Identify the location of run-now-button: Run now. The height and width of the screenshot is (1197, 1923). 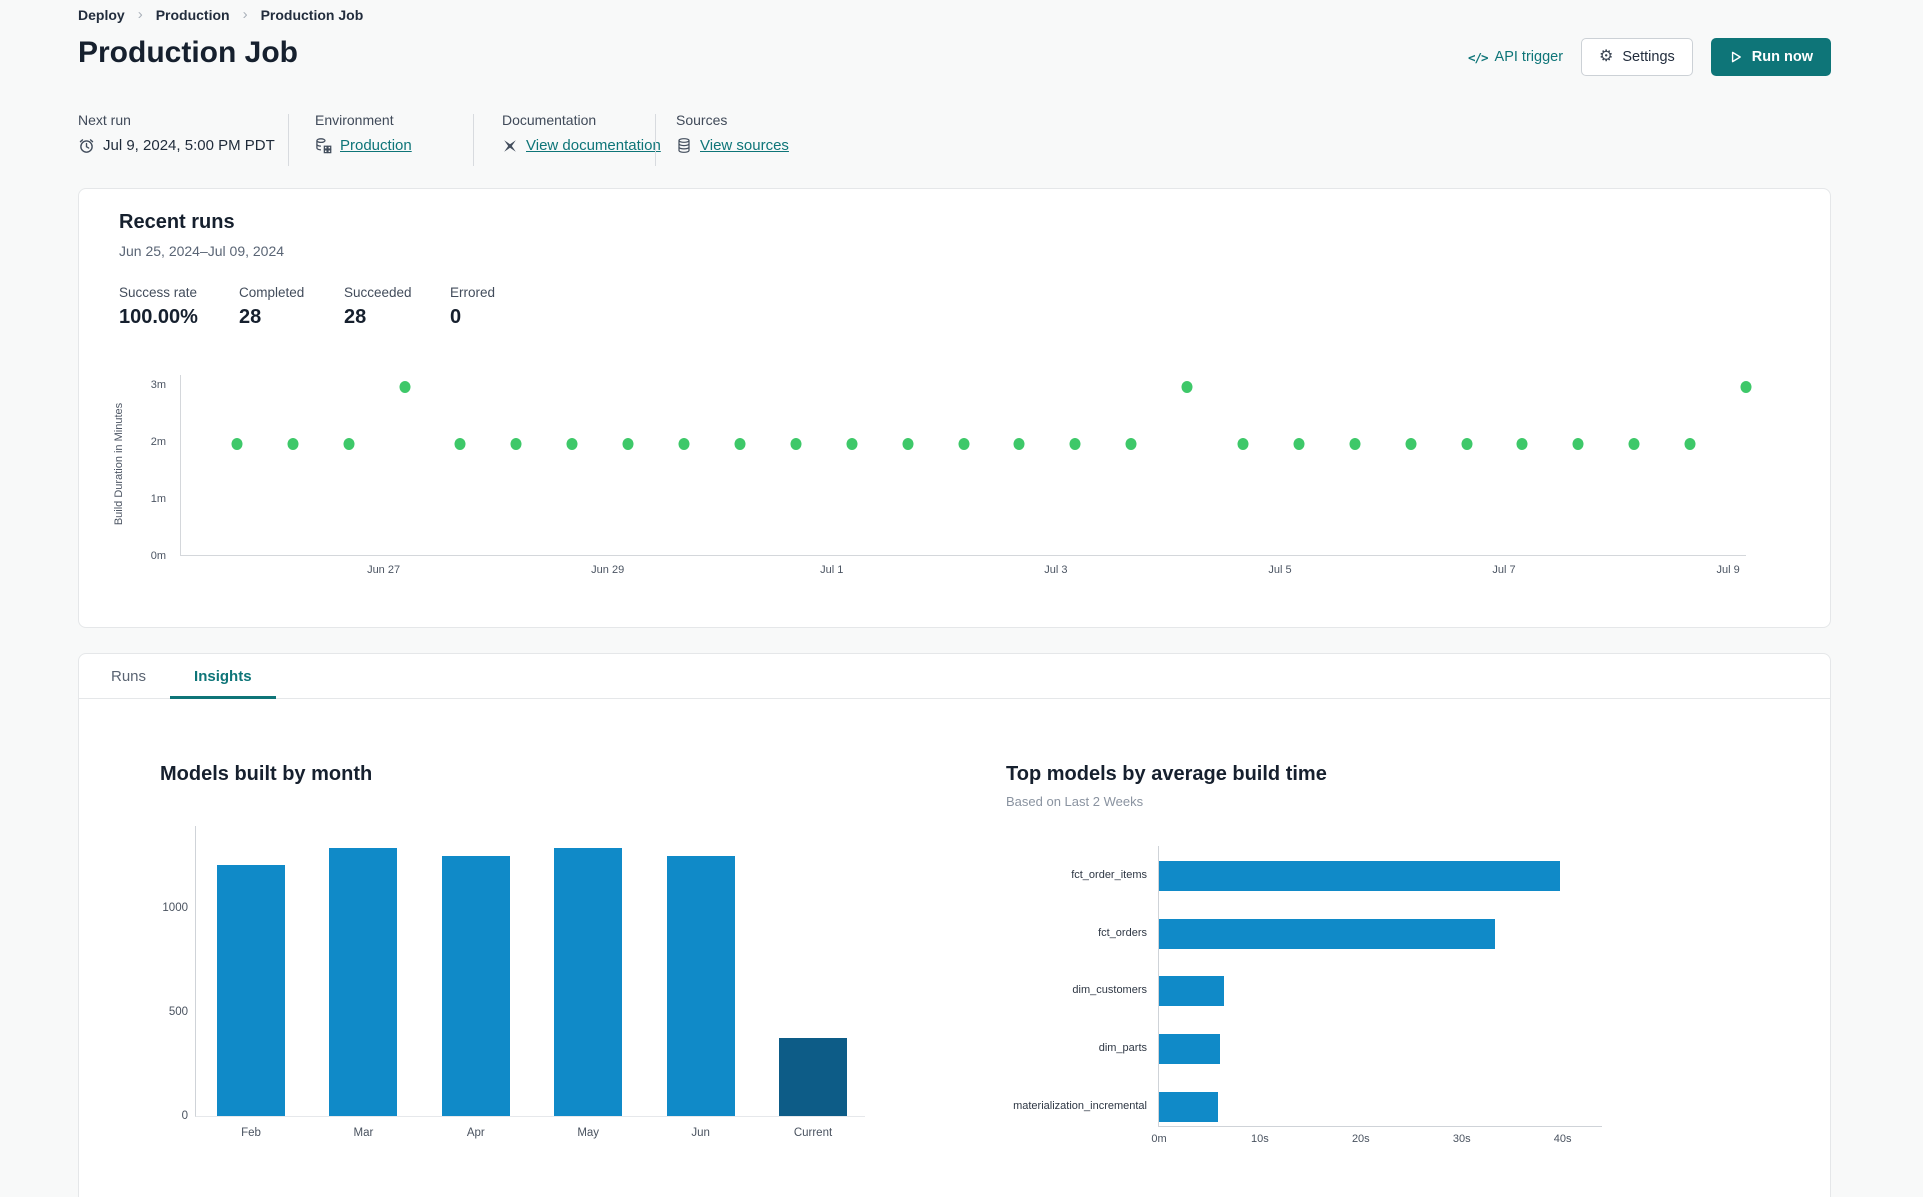
(1770, 57).